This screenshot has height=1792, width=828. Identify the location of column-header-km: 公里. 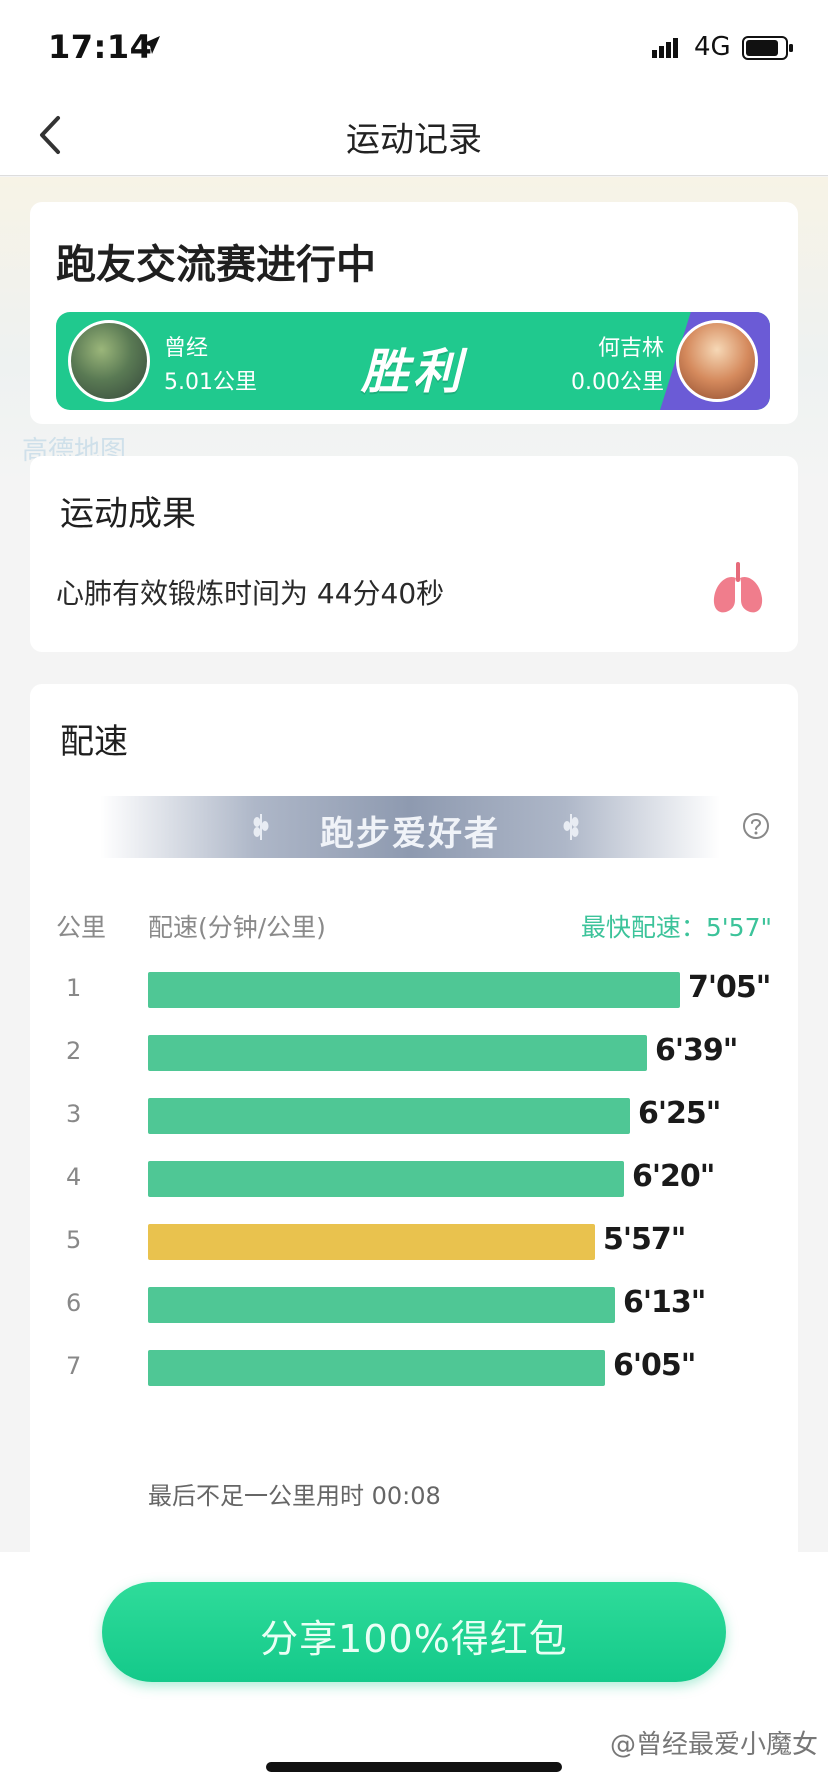
(81, 927).